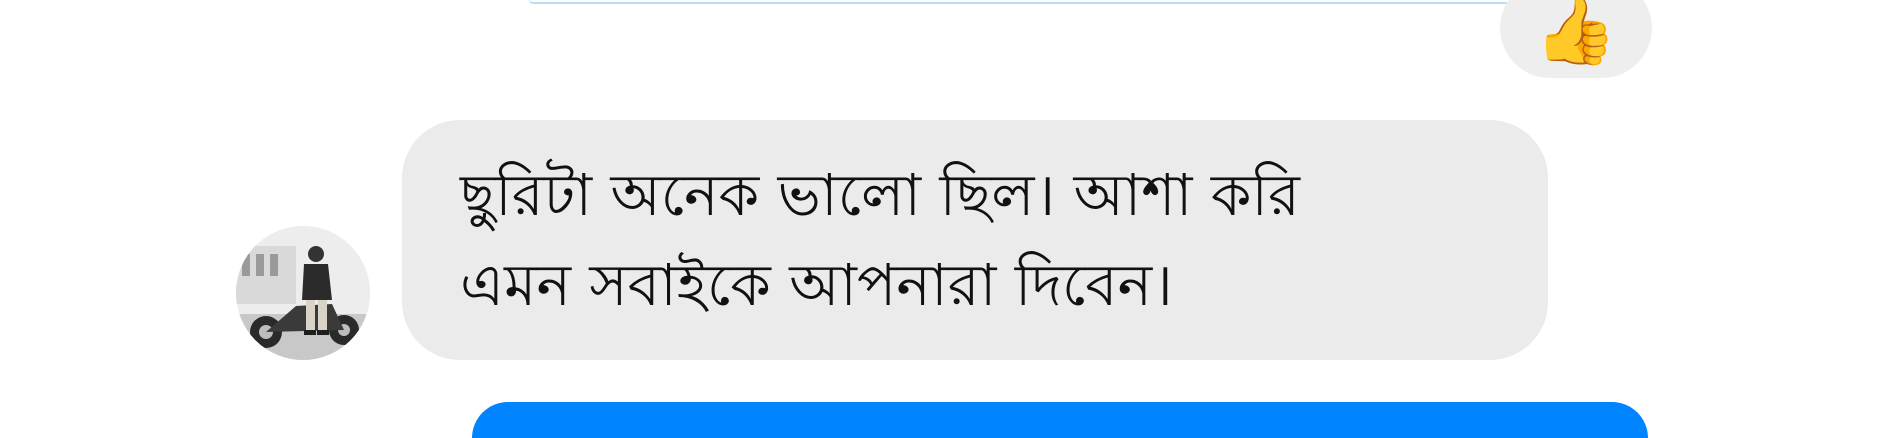 This screenshot has height=438, width=1890. What do you see at coordinates (1028, 2) in the screenshot?
I see `previous-sent-message-edge` at bounding box center [1028, 2].